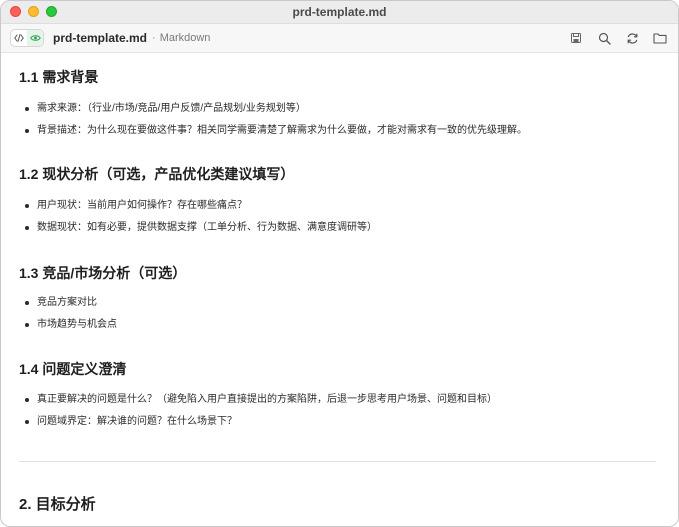 The image size is (679, 527). Describe the element at coordinates (157, 174) in the screenshot. I see `section-heading: 1.2 现状分析（可选，产品优化类建议填写）` at that location.